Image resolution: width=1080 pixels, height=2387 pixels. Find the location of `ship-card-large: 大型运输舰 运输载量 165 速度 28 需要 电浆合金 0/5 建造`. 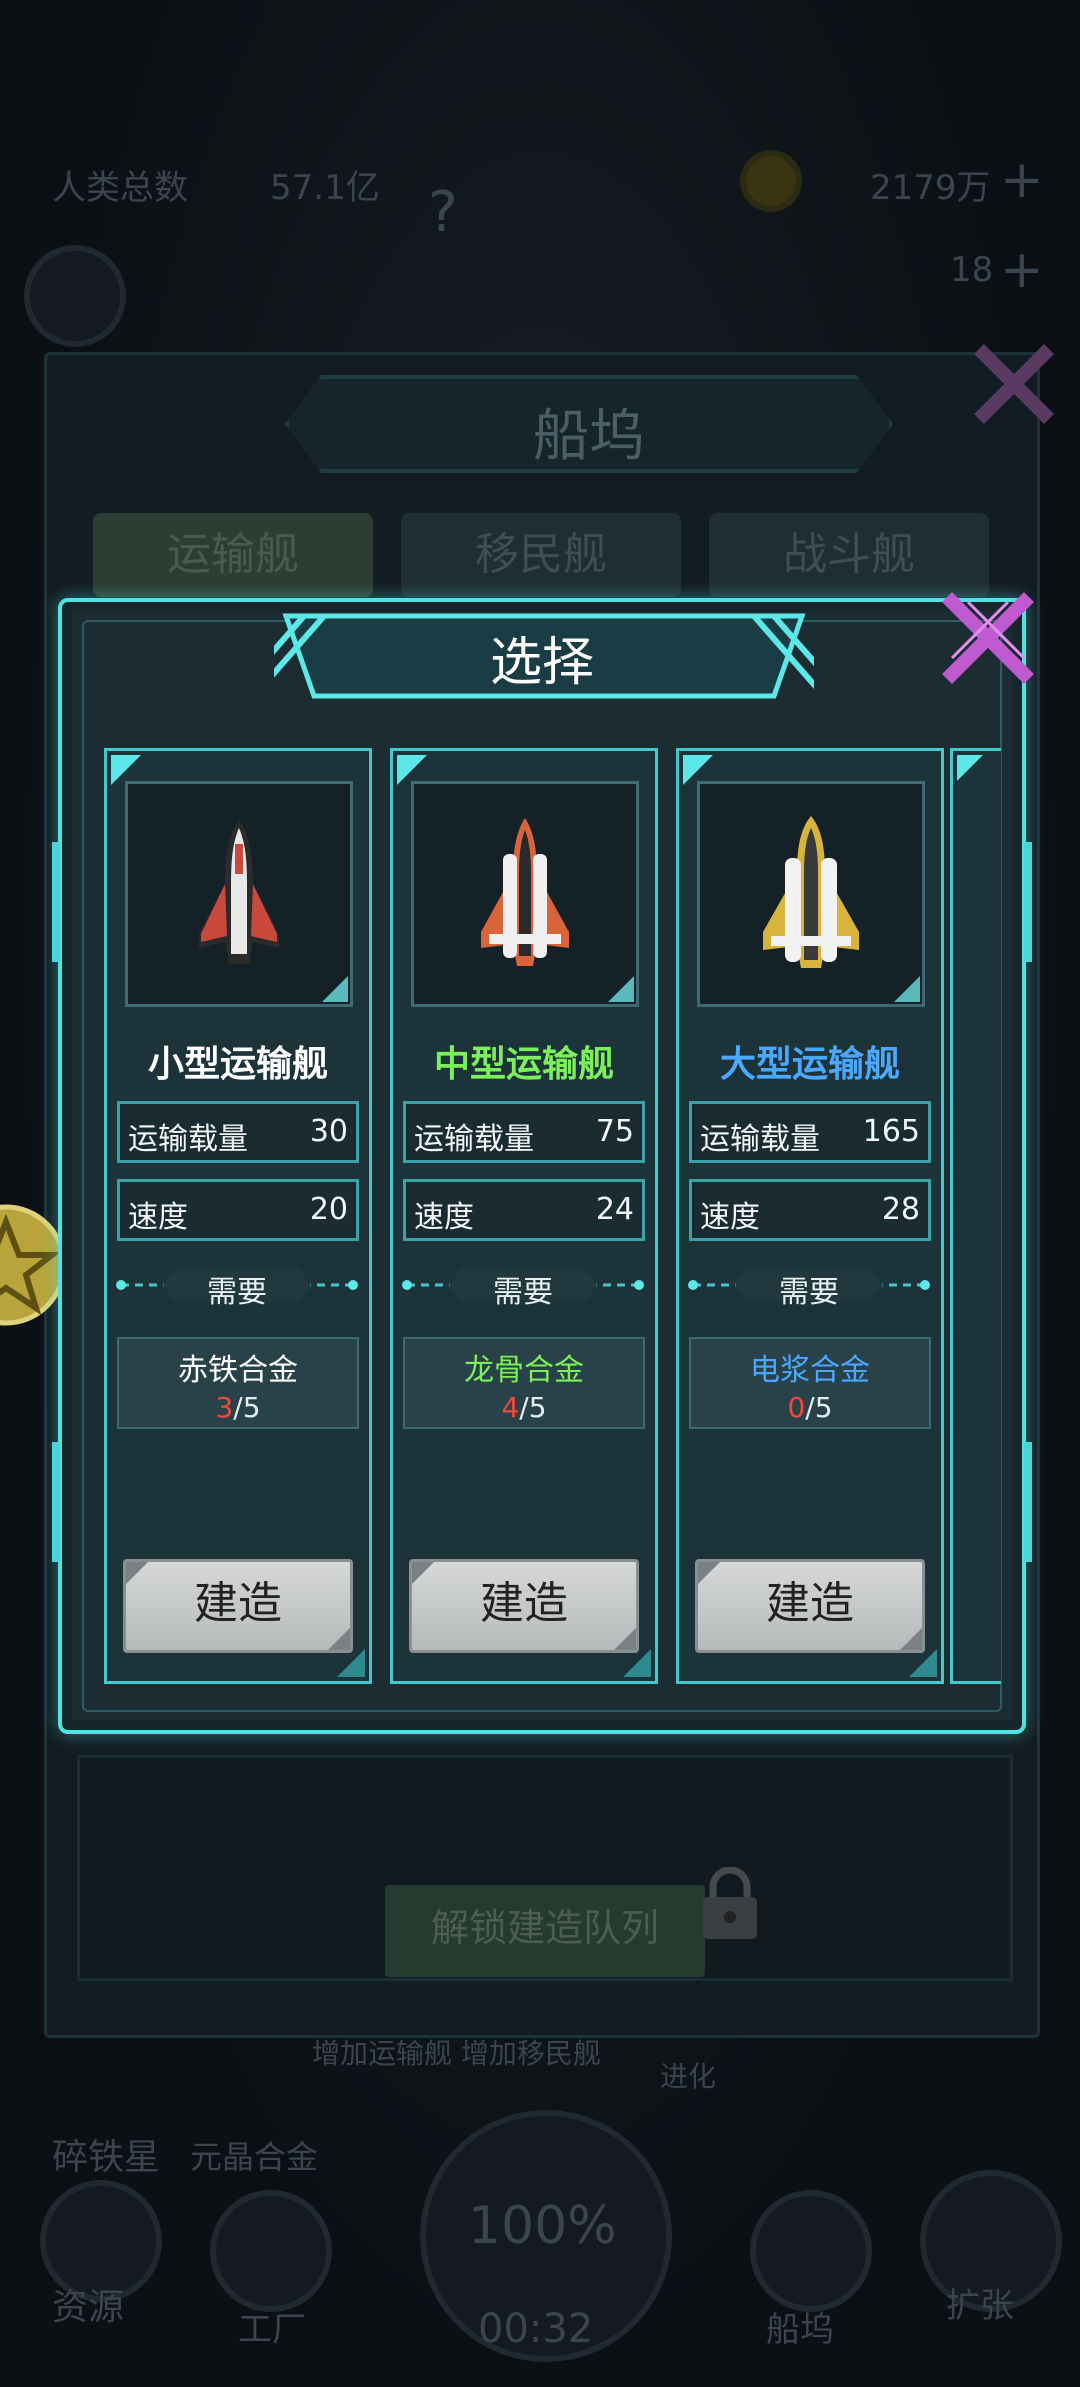

ship-card-large: 大型运输舰 运输载量 165 速度 28 需要 电浆合金 0/5 建造 is located at coordinates (810, 1216).